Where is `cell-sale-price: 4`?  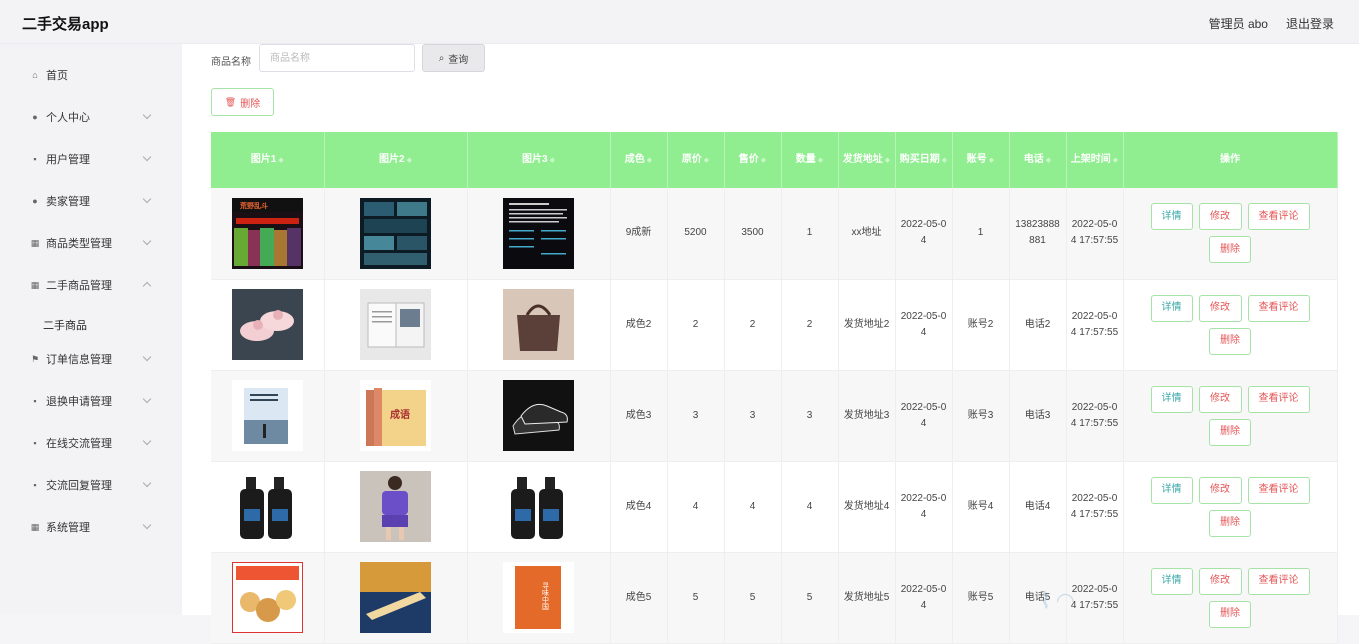
cell-sale-price: 4 is located at coordinates (753, 507).